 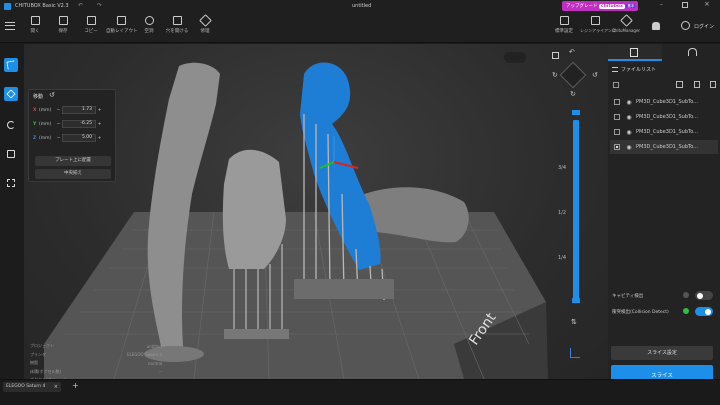 What do you see at coordinates (79, 110) in the screenshot?
I see `x-value-input: 1.73` at bounding box center [79, 110].